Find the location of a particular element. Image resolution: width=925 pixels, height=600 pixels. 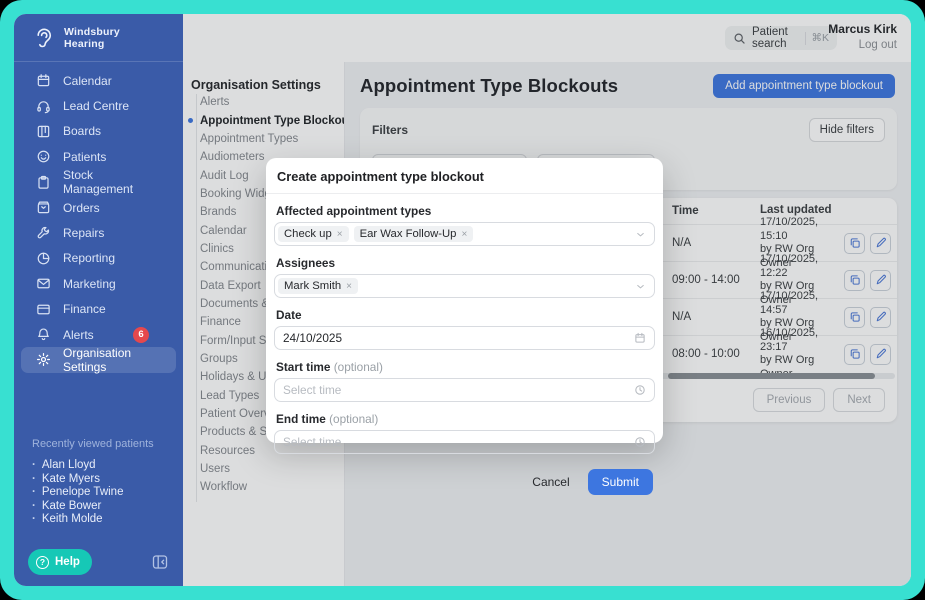

sidebar-item-repairs: Repairs is located at coordinates (94, 232).